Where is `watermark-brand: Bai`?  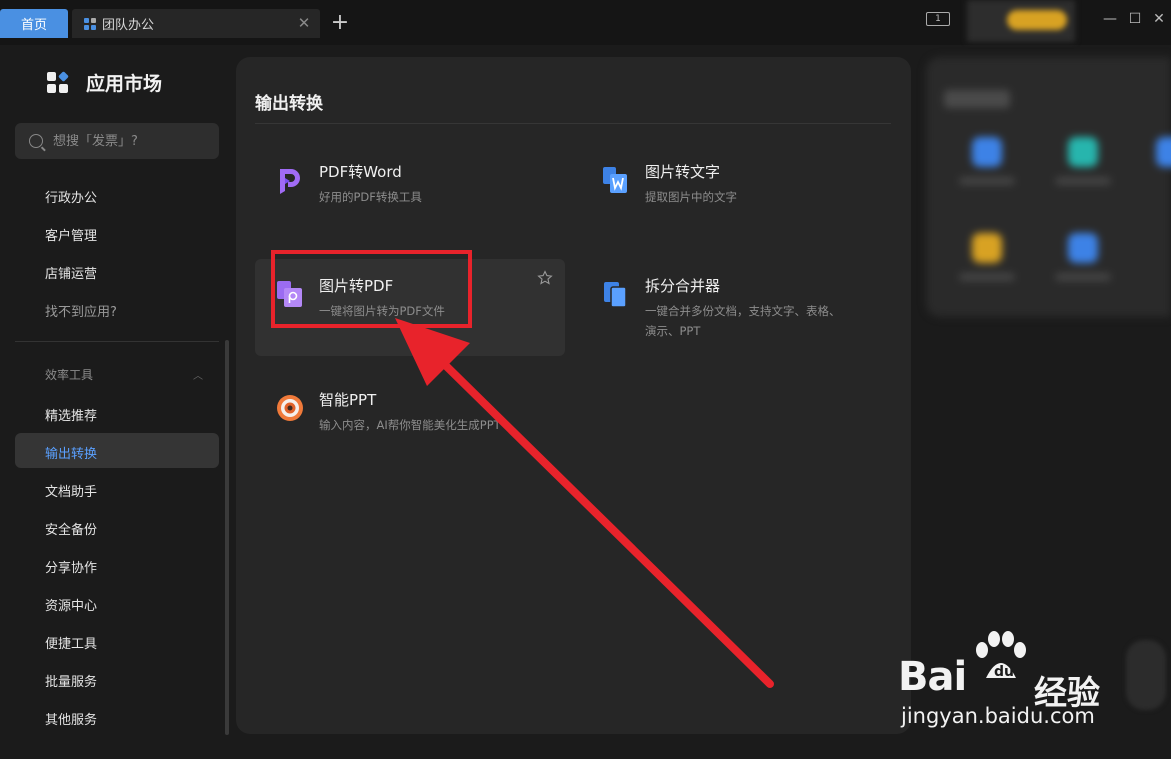 watermark-brand: Bai is located at coordinates (932, 677).